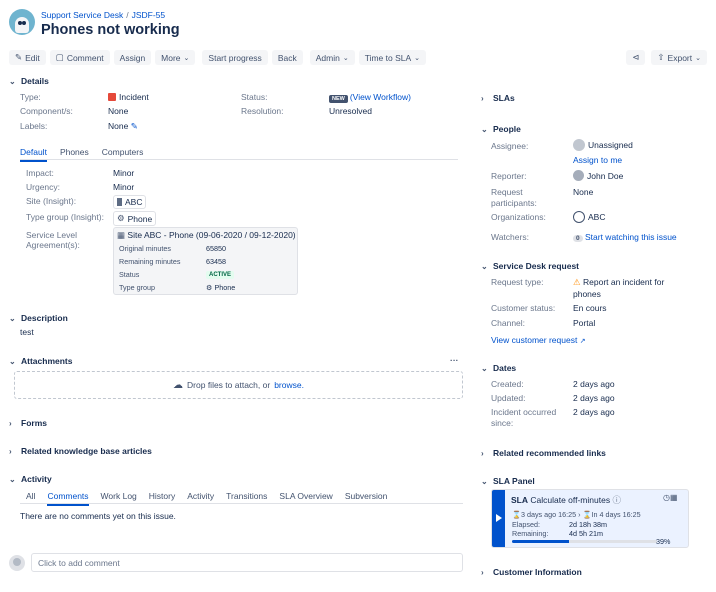 Image resolution: width=716 pixels, height=592 pixels. What do you see at coordinates (583, 192) in the screenshot?
I see `participants-value: None` at bounding box center [583, 192].